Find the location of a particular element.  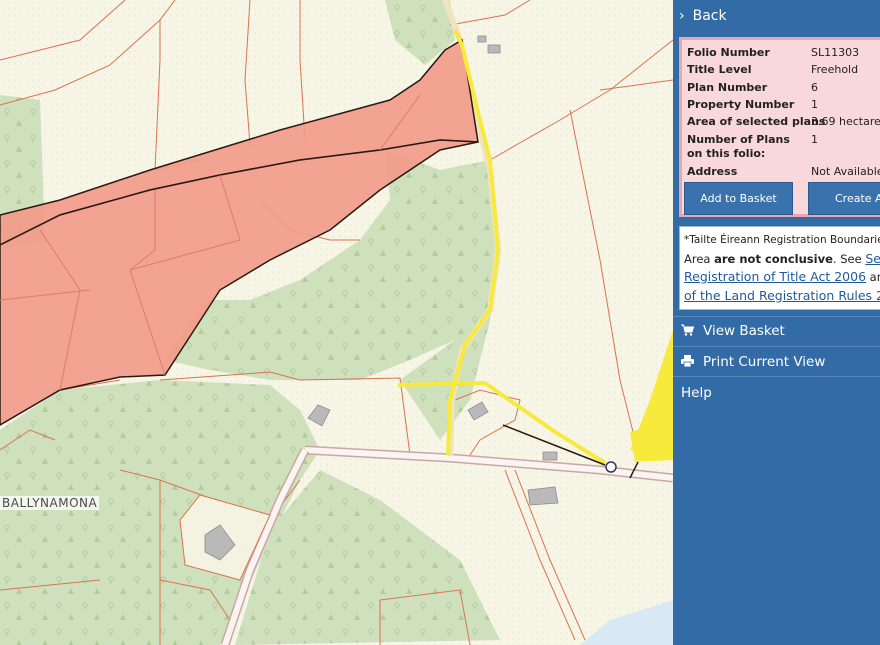

print-current-view-item: Print Current View is located at coordinates (776, 362).